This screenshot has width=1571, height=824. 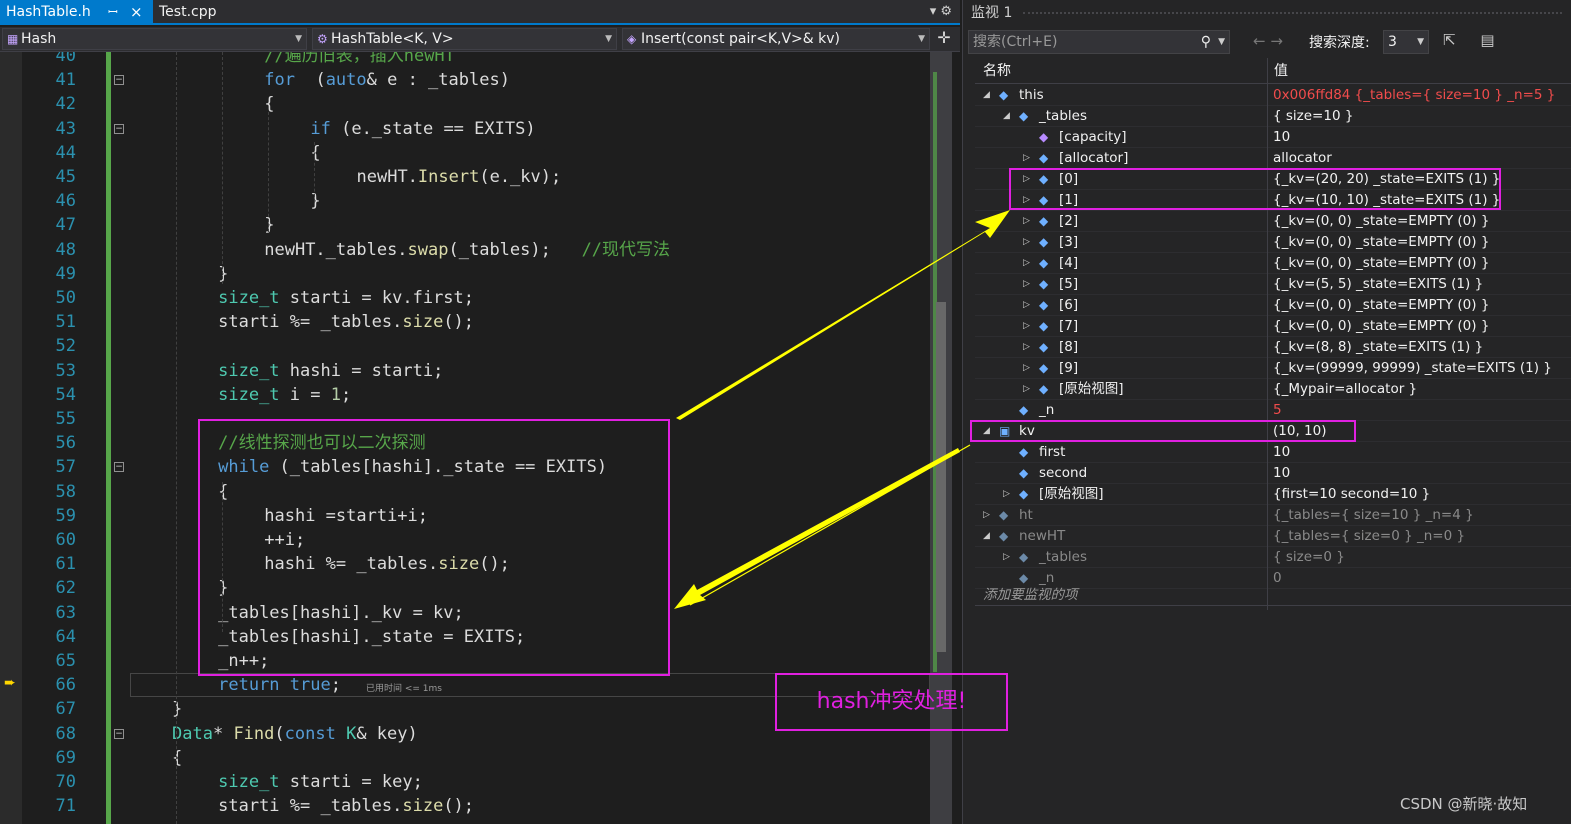 What do you see at coordinates (465, 758) in the screenshot?
I see `code-line: 69 {` at bounding box center [465, 758].